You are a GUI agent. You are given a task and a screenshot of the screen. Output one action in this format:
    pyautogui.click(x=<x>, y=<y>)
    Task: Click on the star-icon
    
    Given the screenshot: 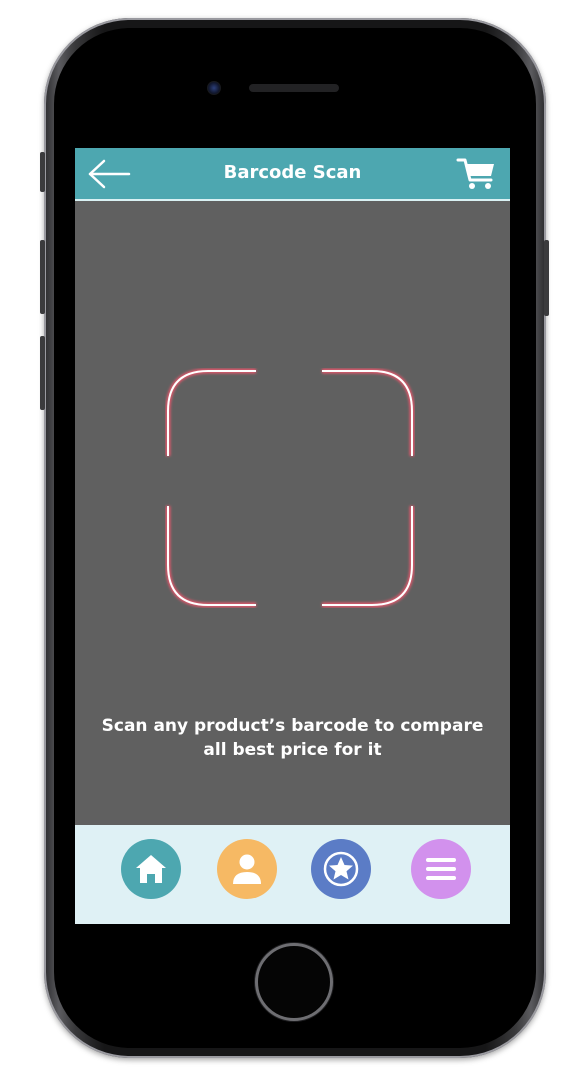 What is the action you would take?
    pyautogui.click(x=341, y=869)
    